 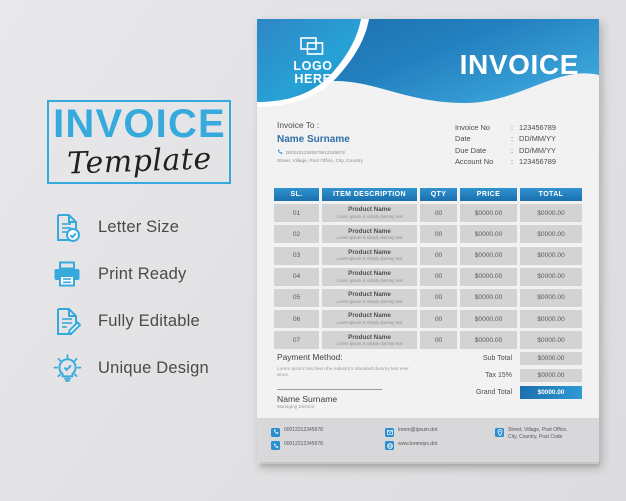 What do you see at coordinates (519, 64) in the screenshot?
I see `invoice-title: INVOICE` at bounding box center [519, 64].